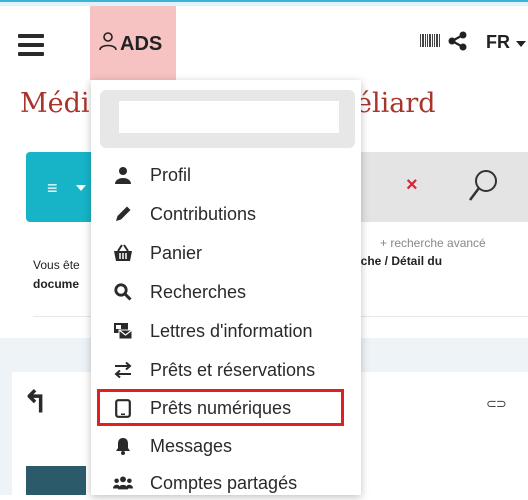  What do you see at coordinates (436, 187) in the screenshot?
I see `search-bar: ×` at bounding box center [436, 187].